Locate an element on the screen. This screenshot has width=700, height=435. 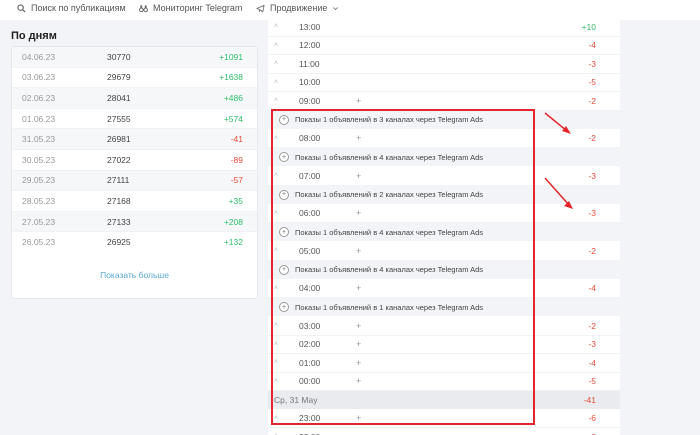
day-total: 27111 is located at coordinates (118, 180).